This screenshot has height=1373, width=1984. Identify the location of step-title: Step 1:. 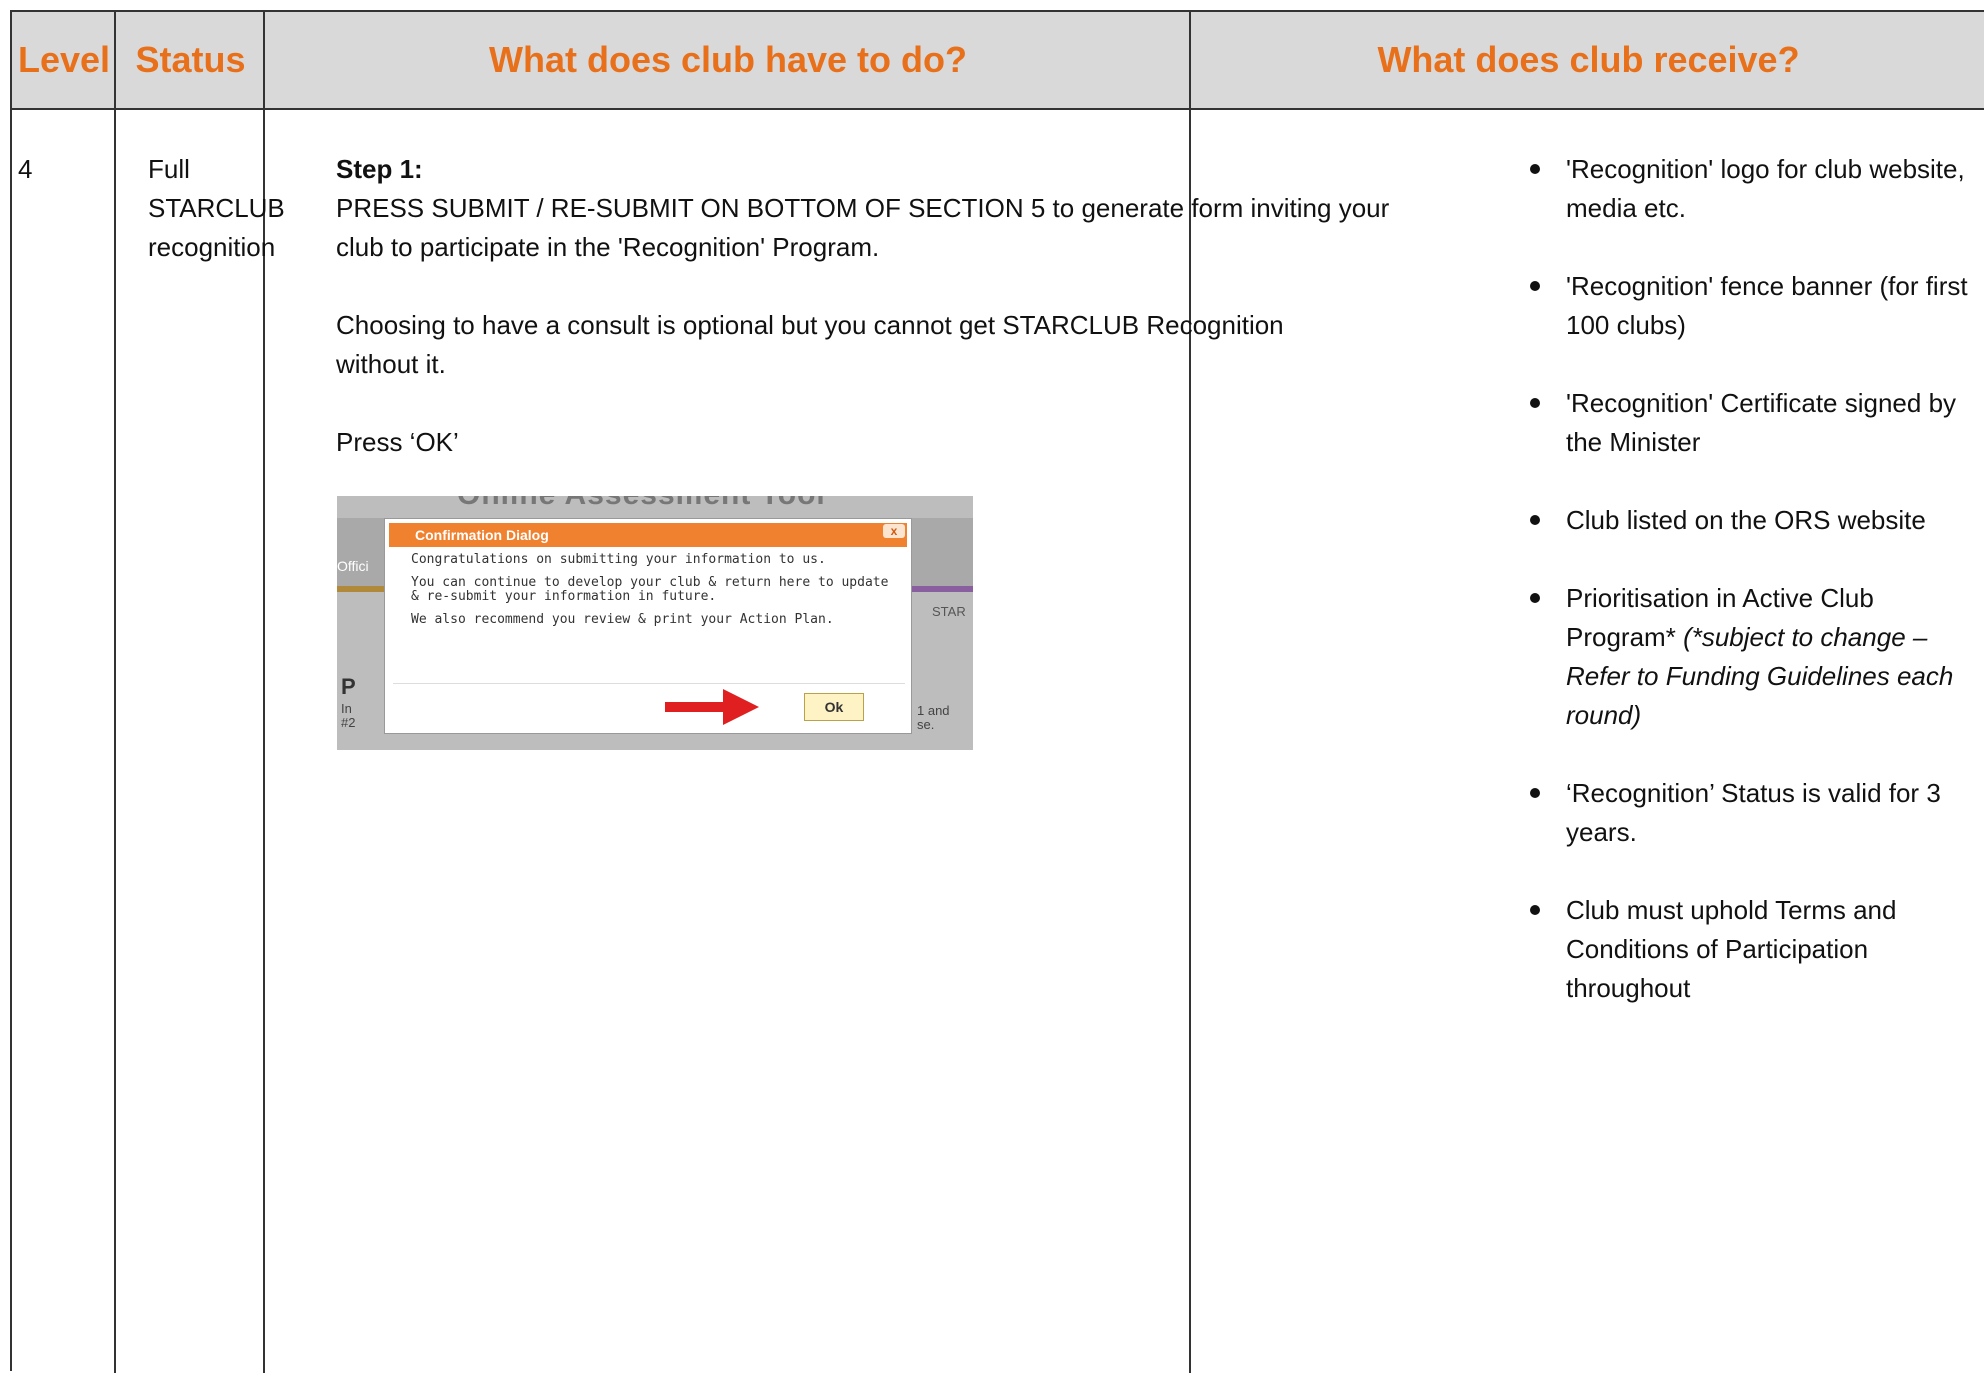
(379, 169).